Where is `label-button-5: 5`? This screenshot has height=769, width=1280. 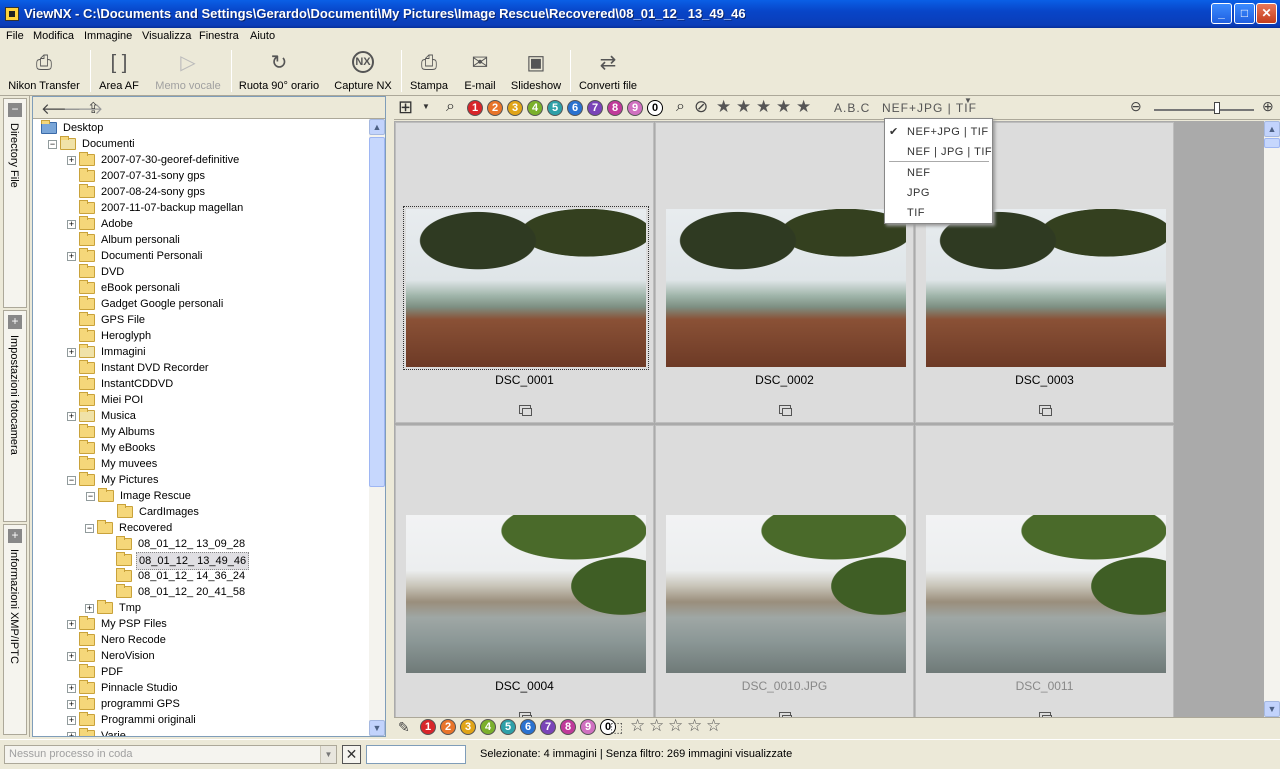 label-button-5: 5 is located at coordinates (508, 727).